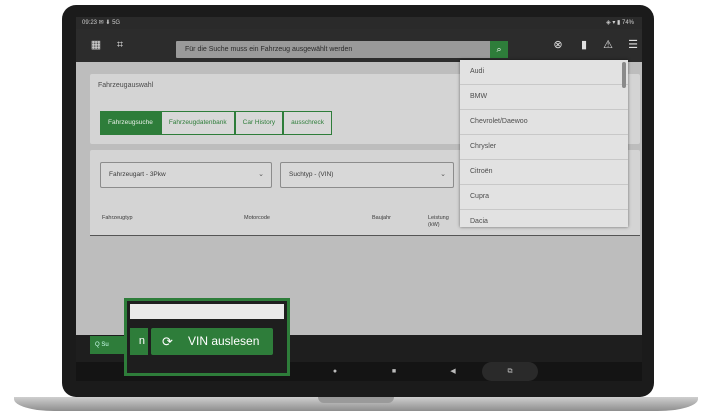 The width and height of the screenshot is (710, 419). I want to click on dropdown-item-dacia: Dacia, so click(544, 218).